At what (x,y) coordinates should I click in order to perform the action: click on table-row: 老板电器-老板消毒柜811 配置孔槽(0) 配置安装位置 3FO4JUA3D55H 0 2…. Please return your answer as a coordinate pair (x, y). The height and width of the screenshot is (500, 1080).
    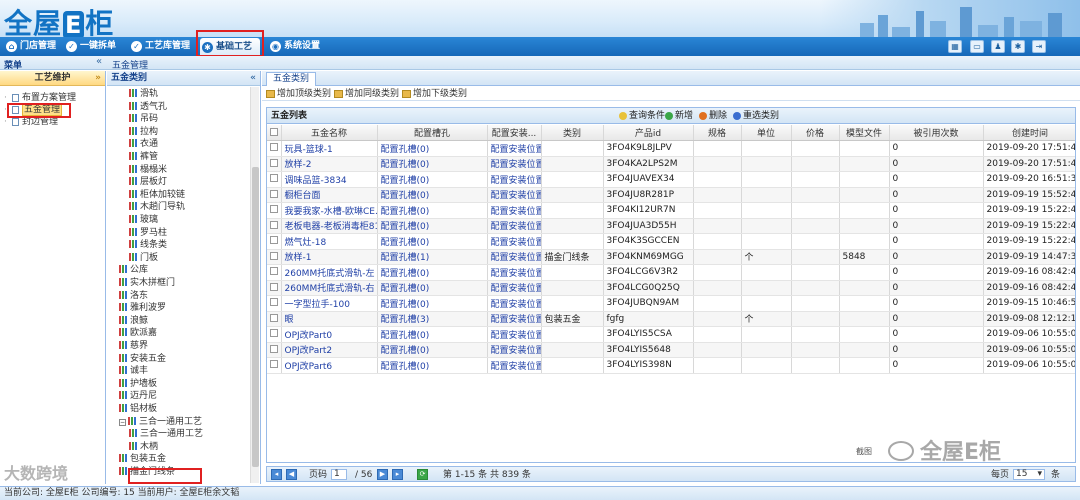
    Looking at the image, I should click on (671, 226).